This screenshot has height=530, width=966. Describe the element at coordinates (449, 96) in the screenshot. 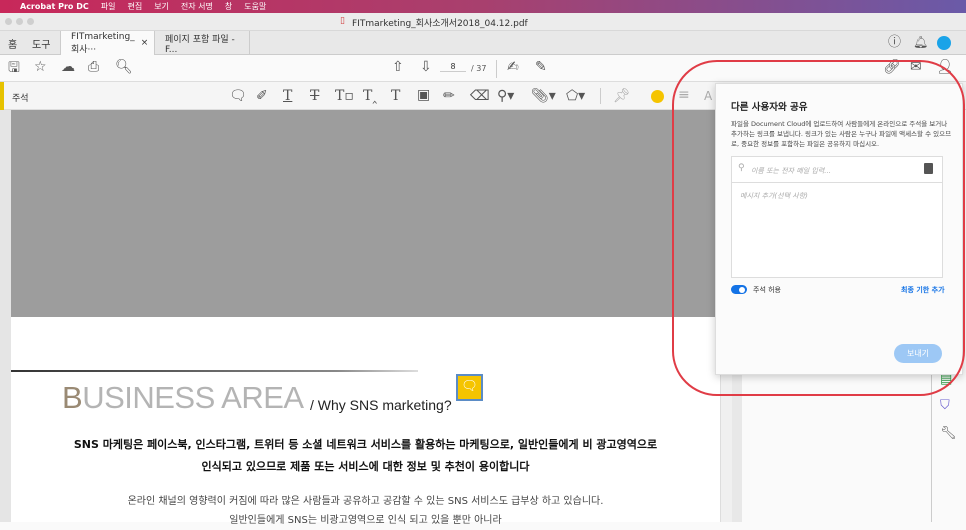

I see `pencil-icon: ✏` at that location.